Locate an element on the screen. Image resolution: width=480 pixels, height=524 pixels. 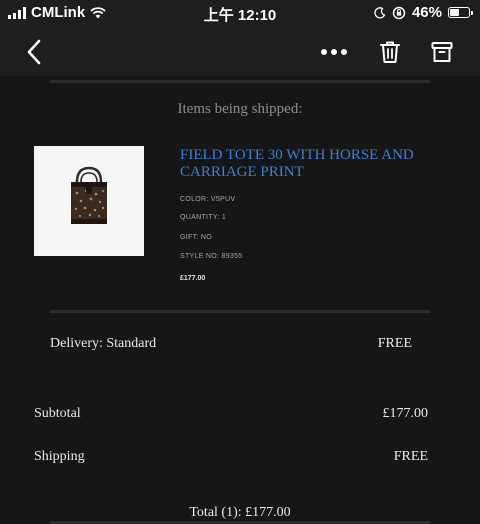
rotation-lock-icon is located at coordinates (399, 12).